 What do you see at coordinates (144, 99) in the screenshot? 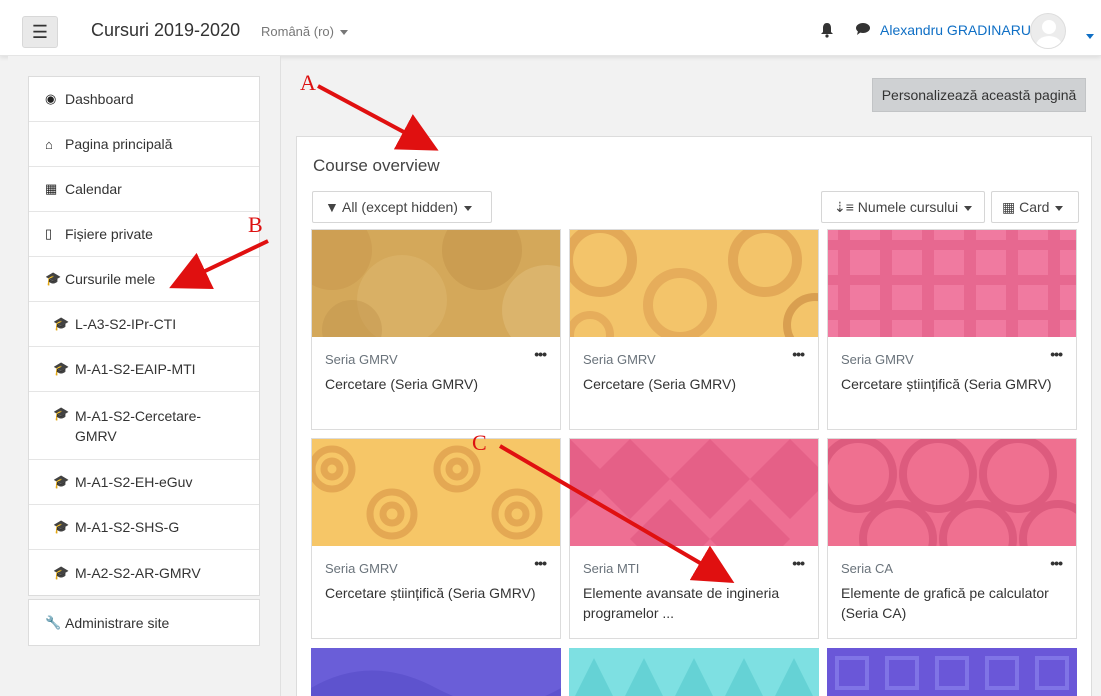
I see `sidebar-item-dashboard: ◉ Dashboard` at bounding box center [144, 99].